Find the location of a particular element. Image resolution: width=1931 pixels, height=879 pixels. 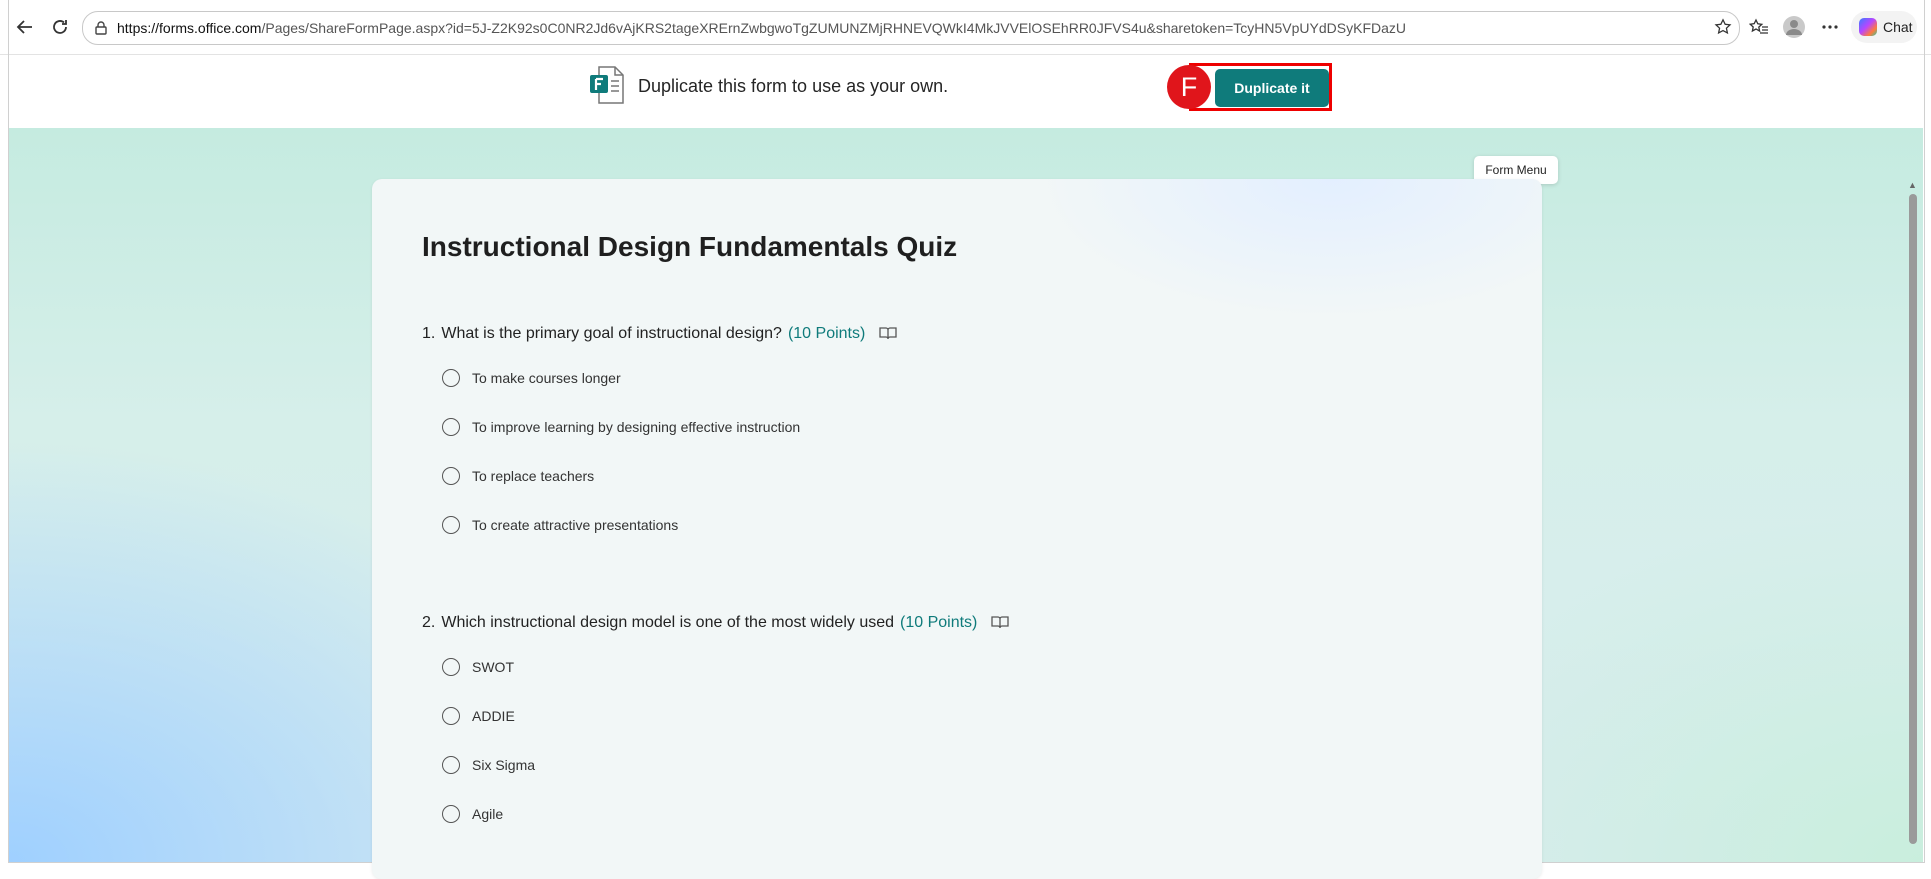

option-radio: To replace teachers is located at coordinates (518, 476).